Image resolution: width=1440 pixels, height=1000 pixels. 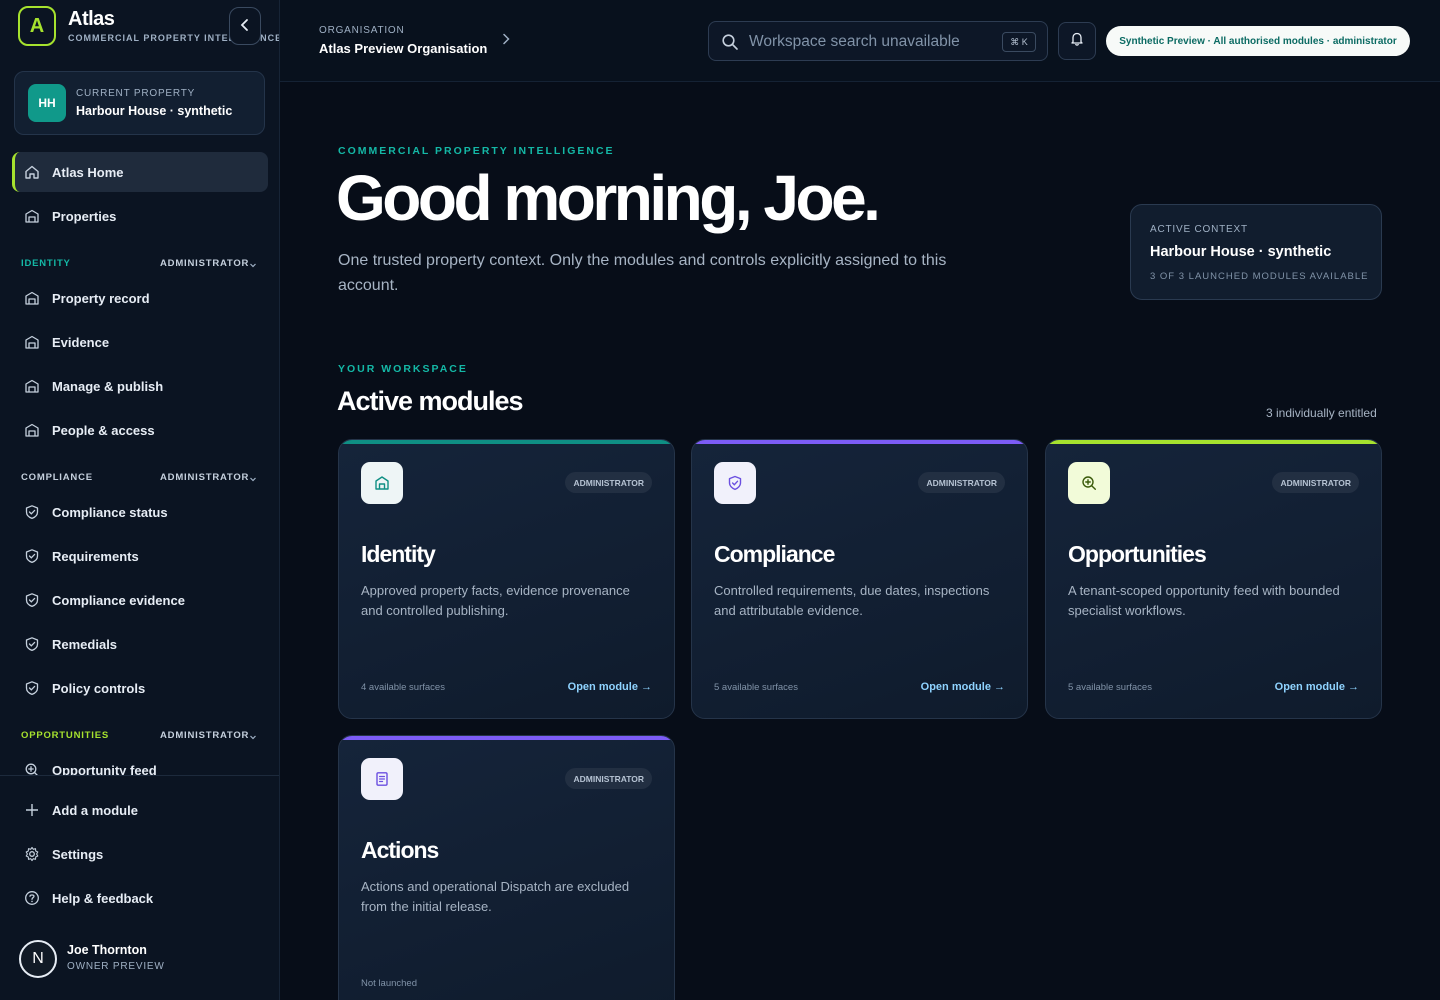 I want to click on nav-item-evidence: Evidence, so click(x=140, y=342).